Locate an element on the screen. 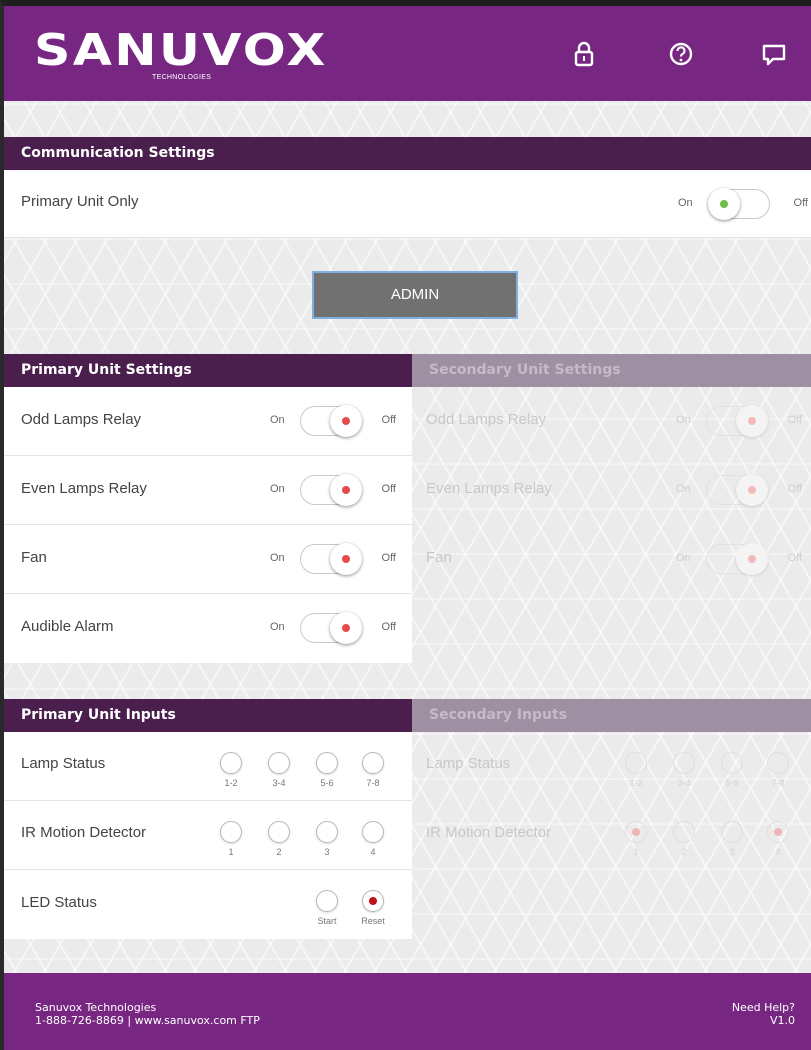 The image size is (811, 1050). secondary-fan-toggle: On Off is located at coordinates (739, 559).